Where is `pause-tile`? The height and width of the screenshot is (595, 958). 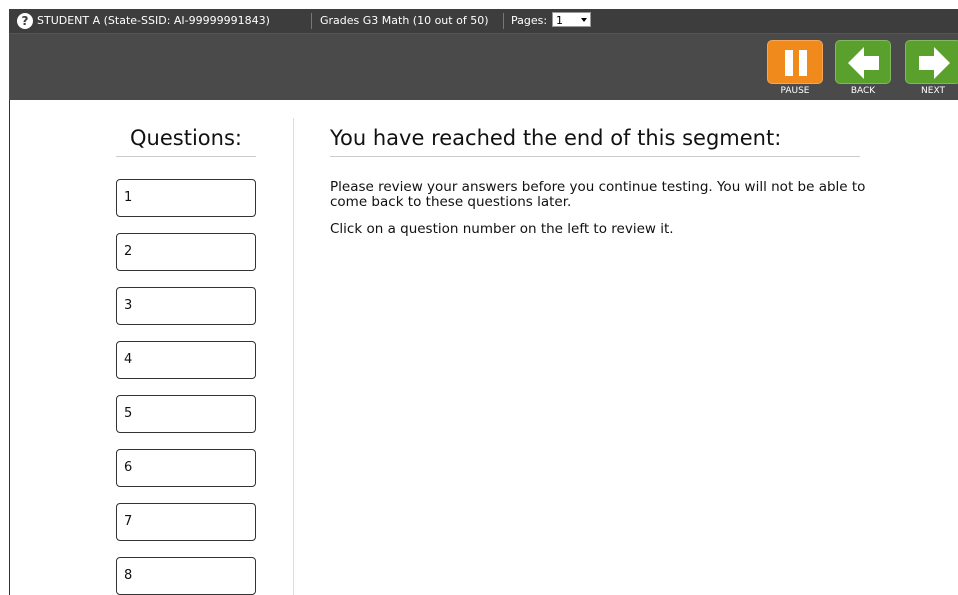
pause-tile is located at coordinates (795, 62).